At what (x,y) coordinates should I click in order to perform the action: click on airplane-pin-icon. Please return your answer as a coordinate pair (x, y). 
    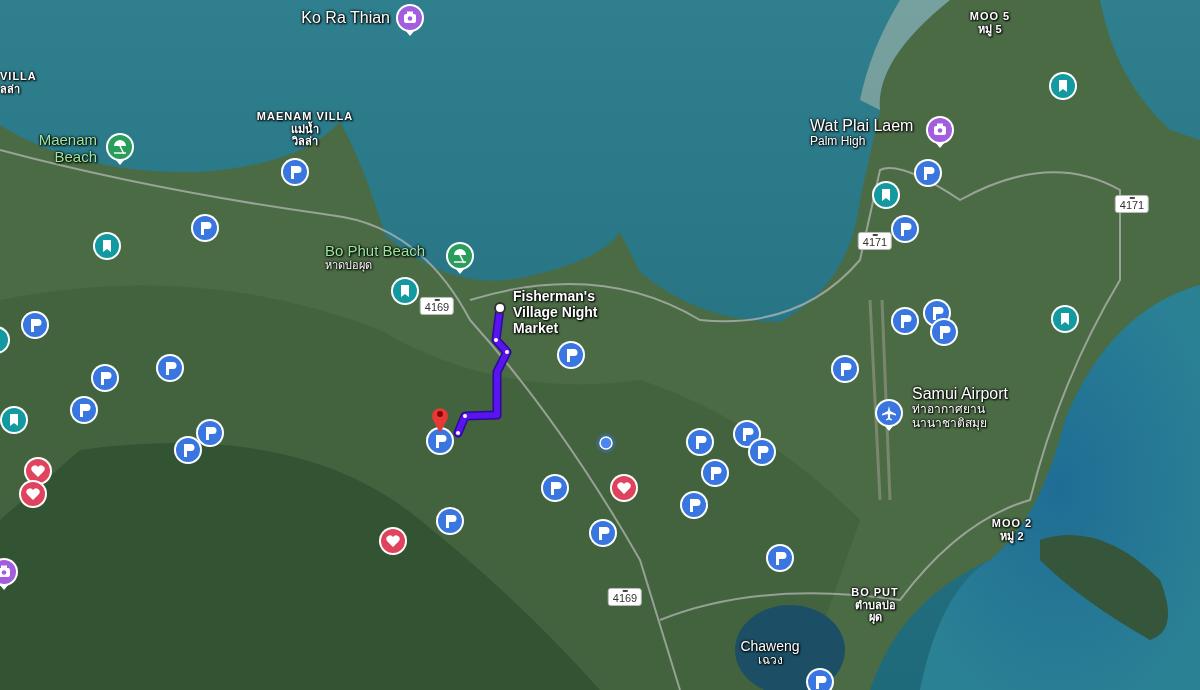
    Looking at the image, I should click on (889, 415).